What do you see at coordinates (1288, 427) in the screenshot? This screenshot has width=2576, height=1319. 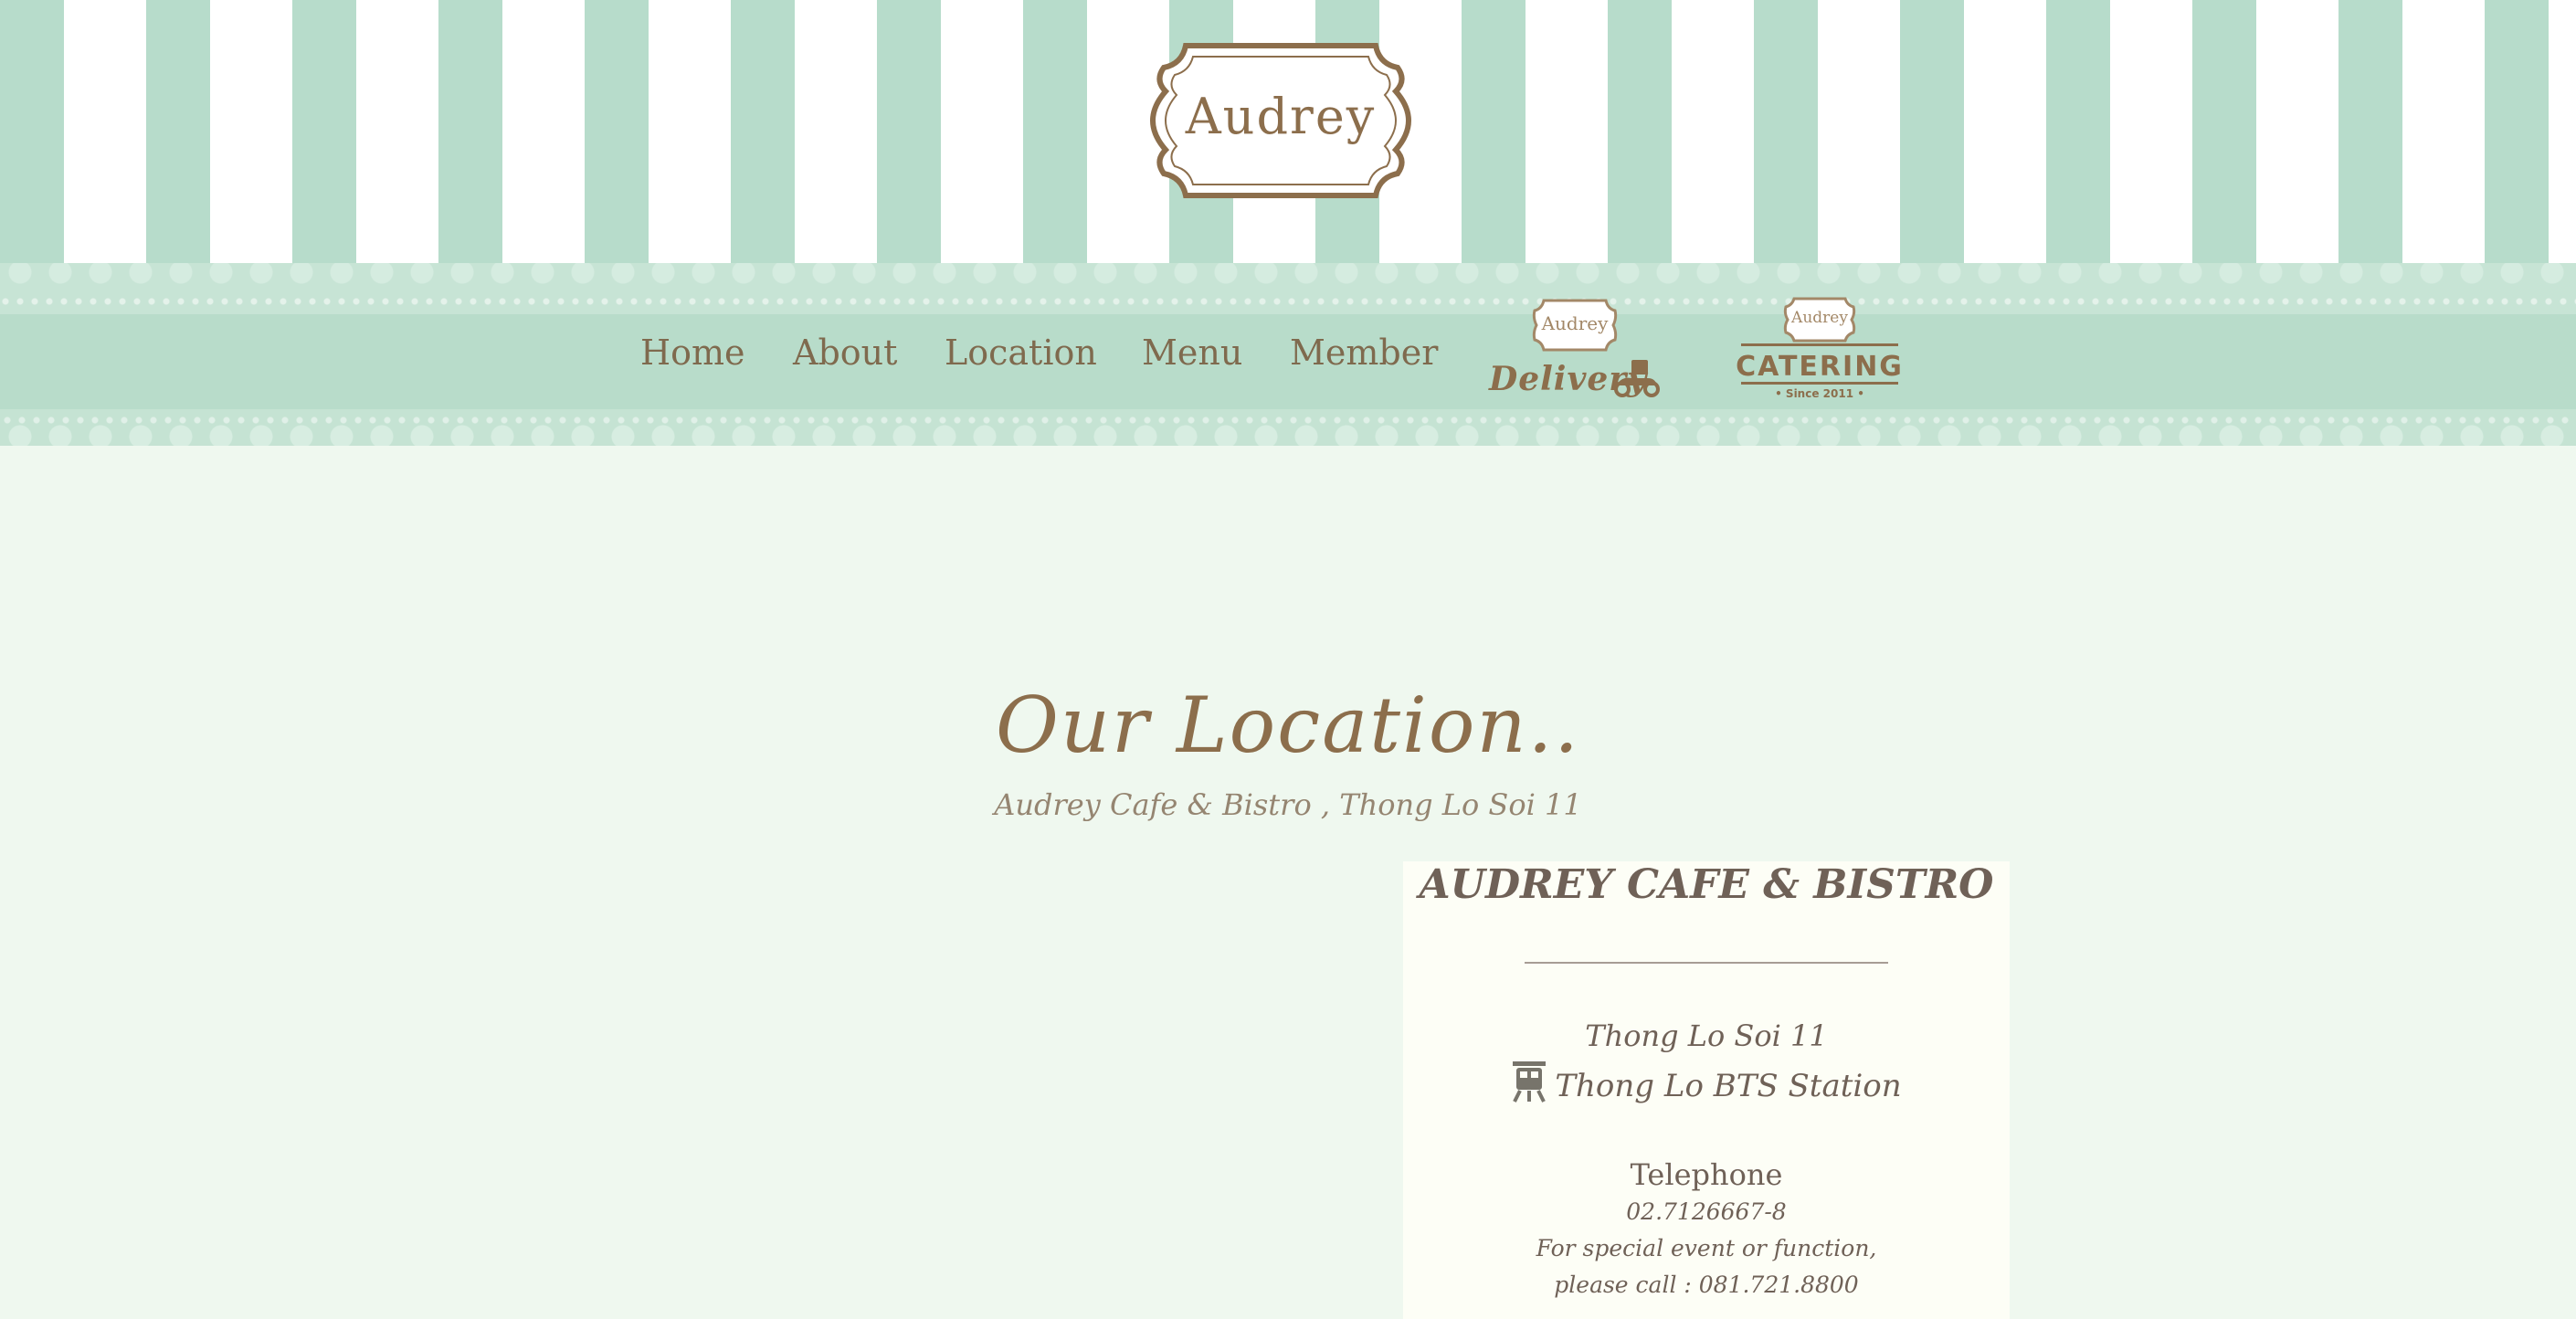 I see `lace-border-bottom` at bounding box center [1288, 427].